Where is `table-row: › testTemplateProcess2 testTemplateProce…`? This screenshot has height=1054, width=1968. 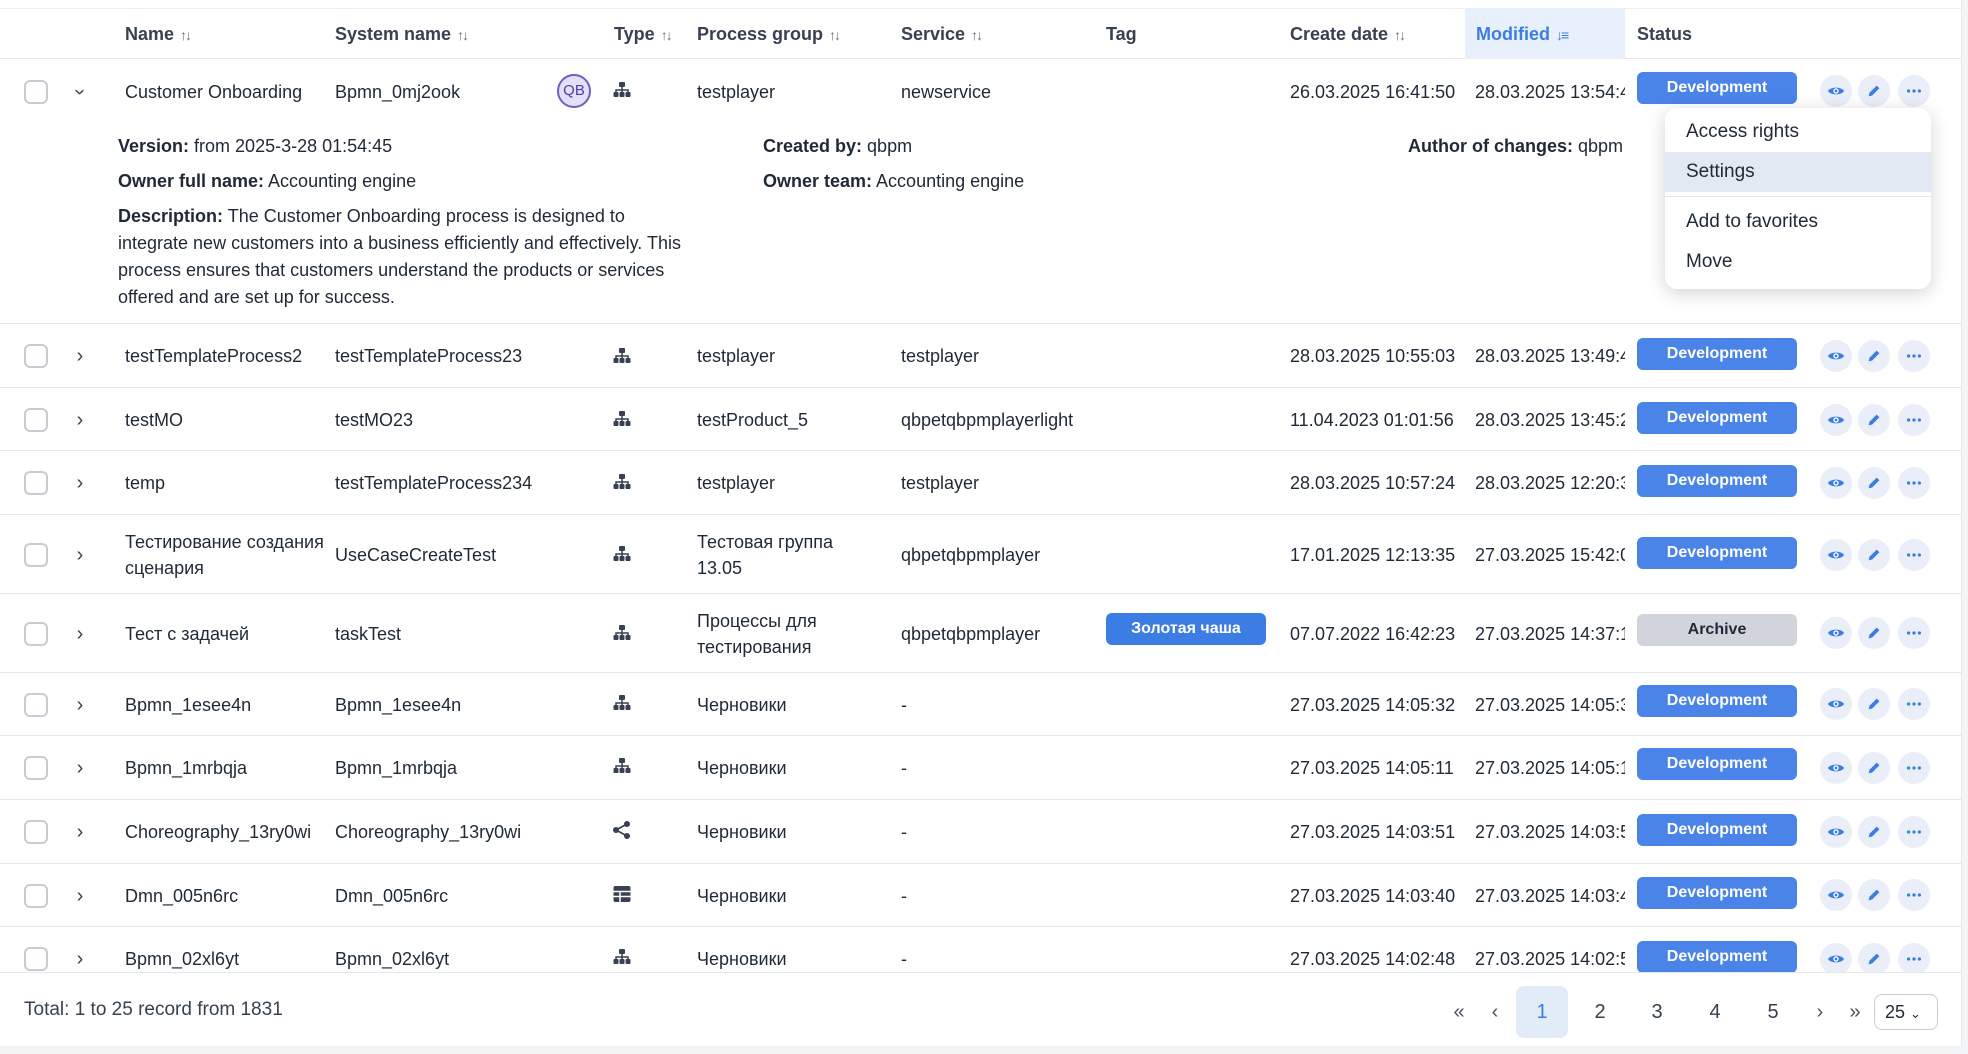
table-row: › testTemplateProcess2 testTemplateProce… is located at coordinates (980, 356).